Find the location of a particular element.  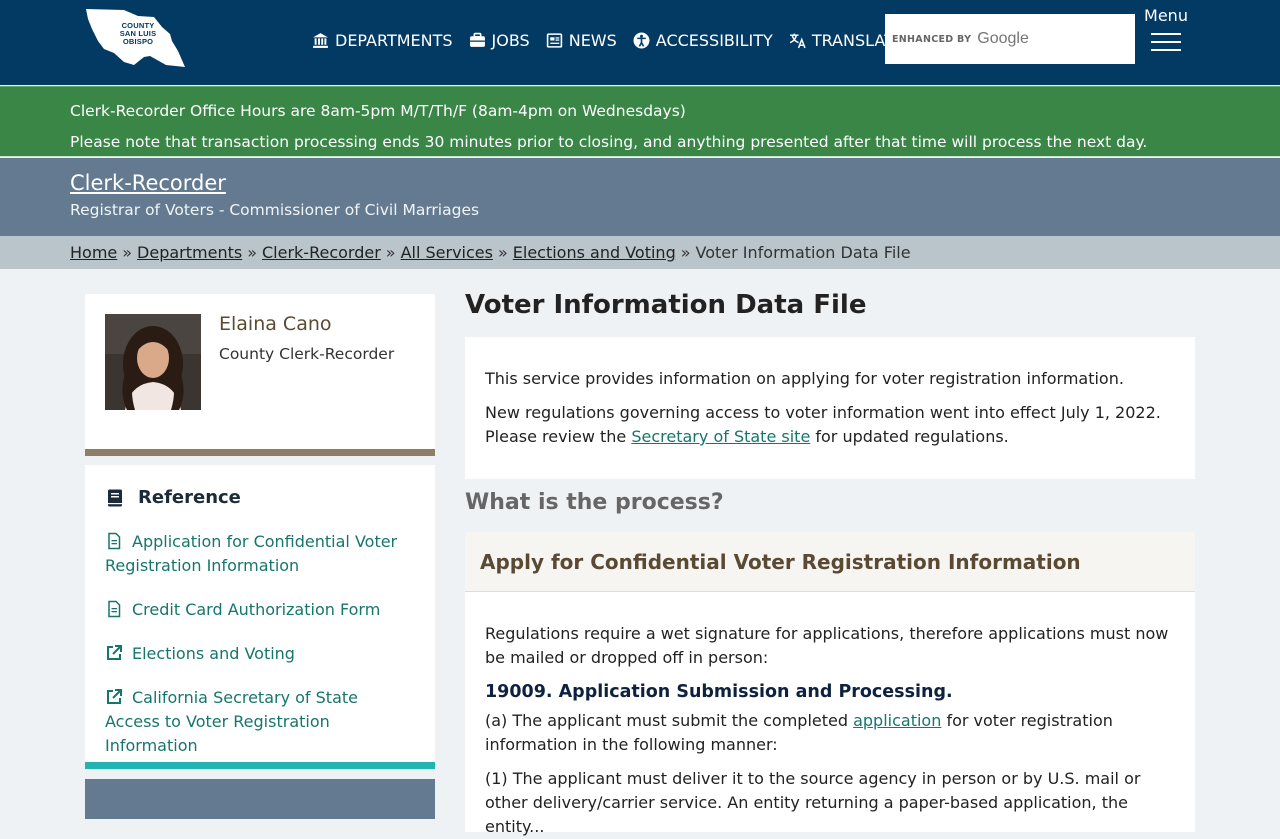

official-photo is located at coordinates (153, 362).